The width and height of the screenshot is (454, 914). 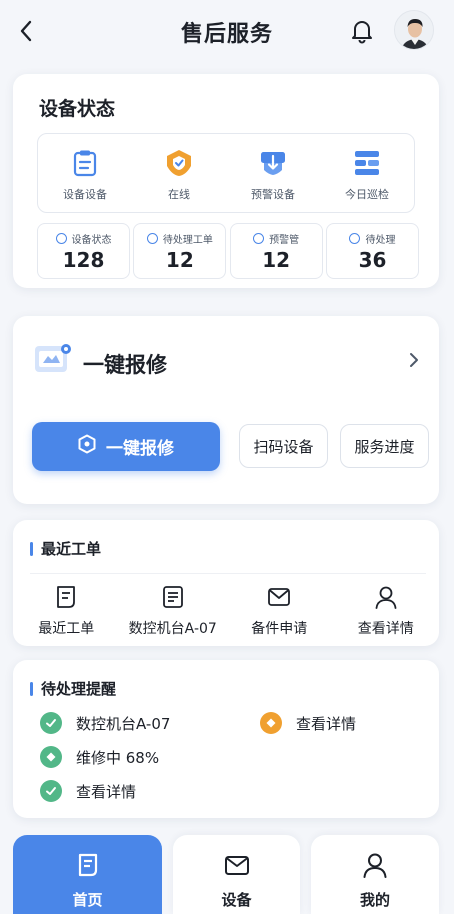 I want to click on action-parts-request: 备件申请, so click(x=279, y=611).